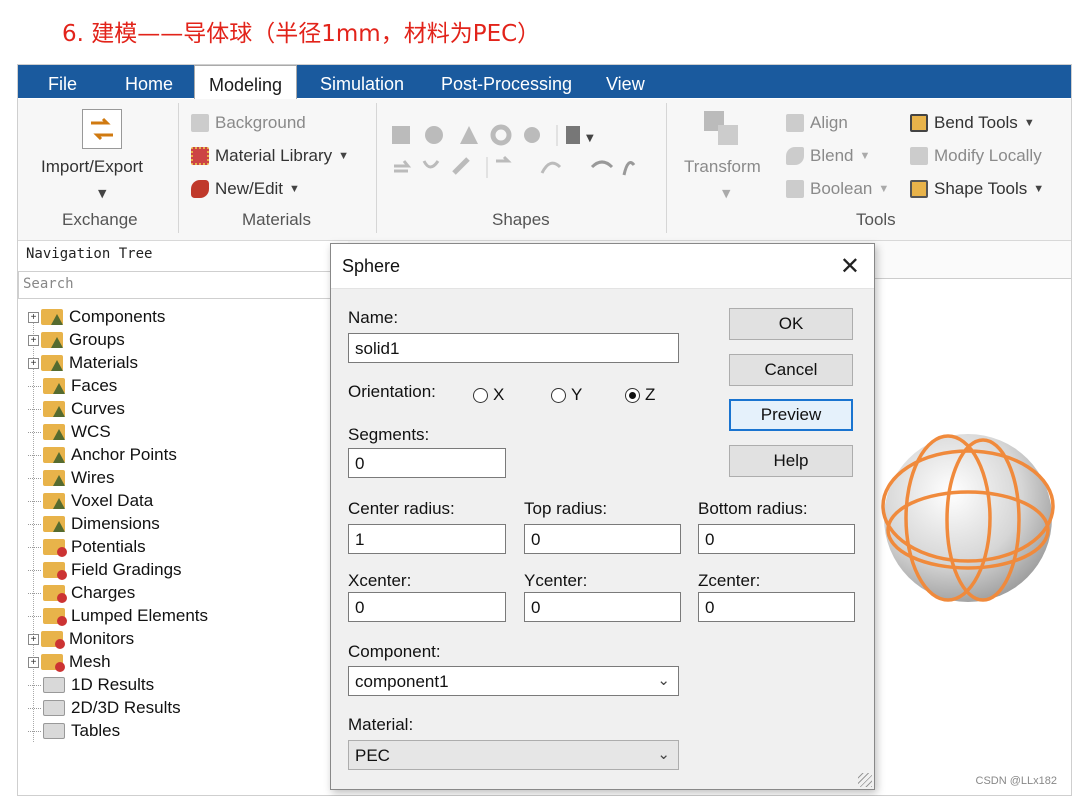 This screenshot has width=1092, height=796. What do you see at coordinates (94, 524) in the screenshot?
I see `tree-item-dimensions: Dimensions` at bounding box center [94, 524].